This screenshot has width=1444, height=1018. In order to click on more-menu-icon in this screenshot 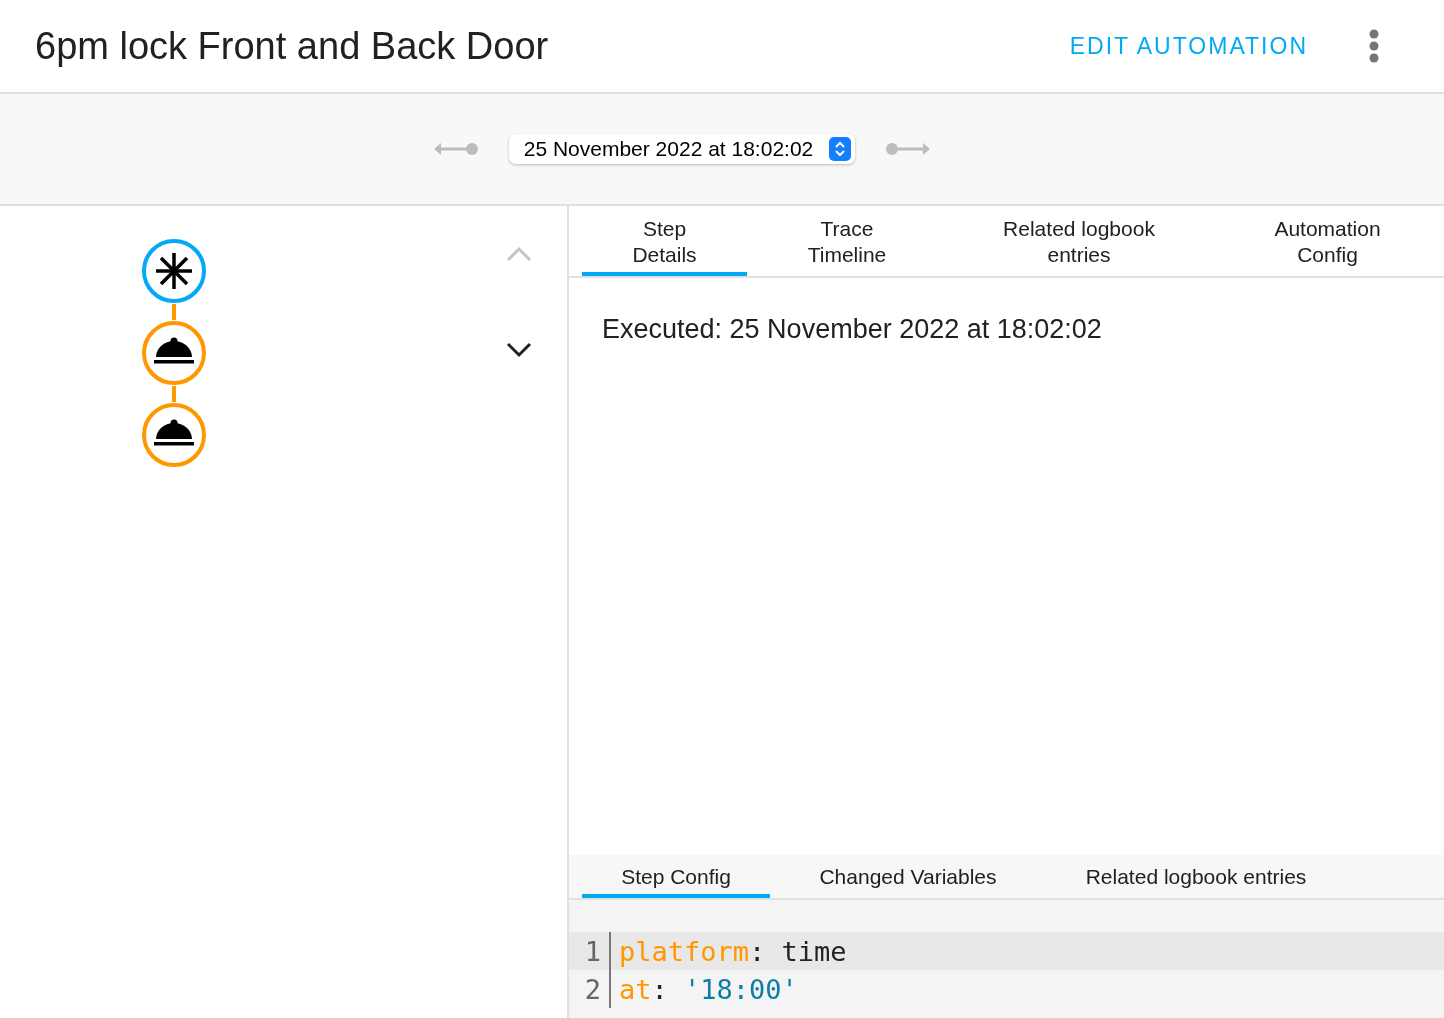, I will do `click(1374, 46)`.